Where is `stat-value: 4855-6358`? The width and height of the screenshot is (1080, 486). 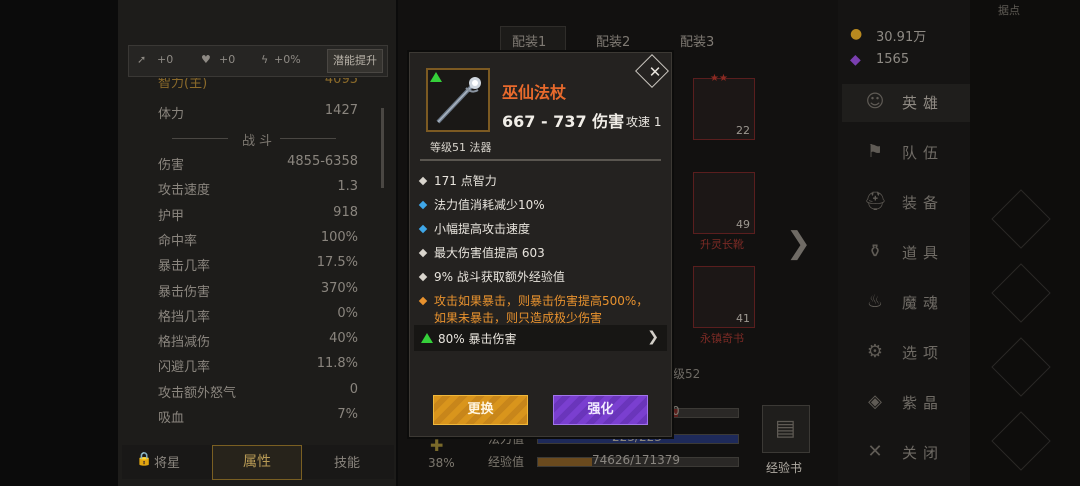
stat-value: 4855-6358 is located at coordinates (322, 161).